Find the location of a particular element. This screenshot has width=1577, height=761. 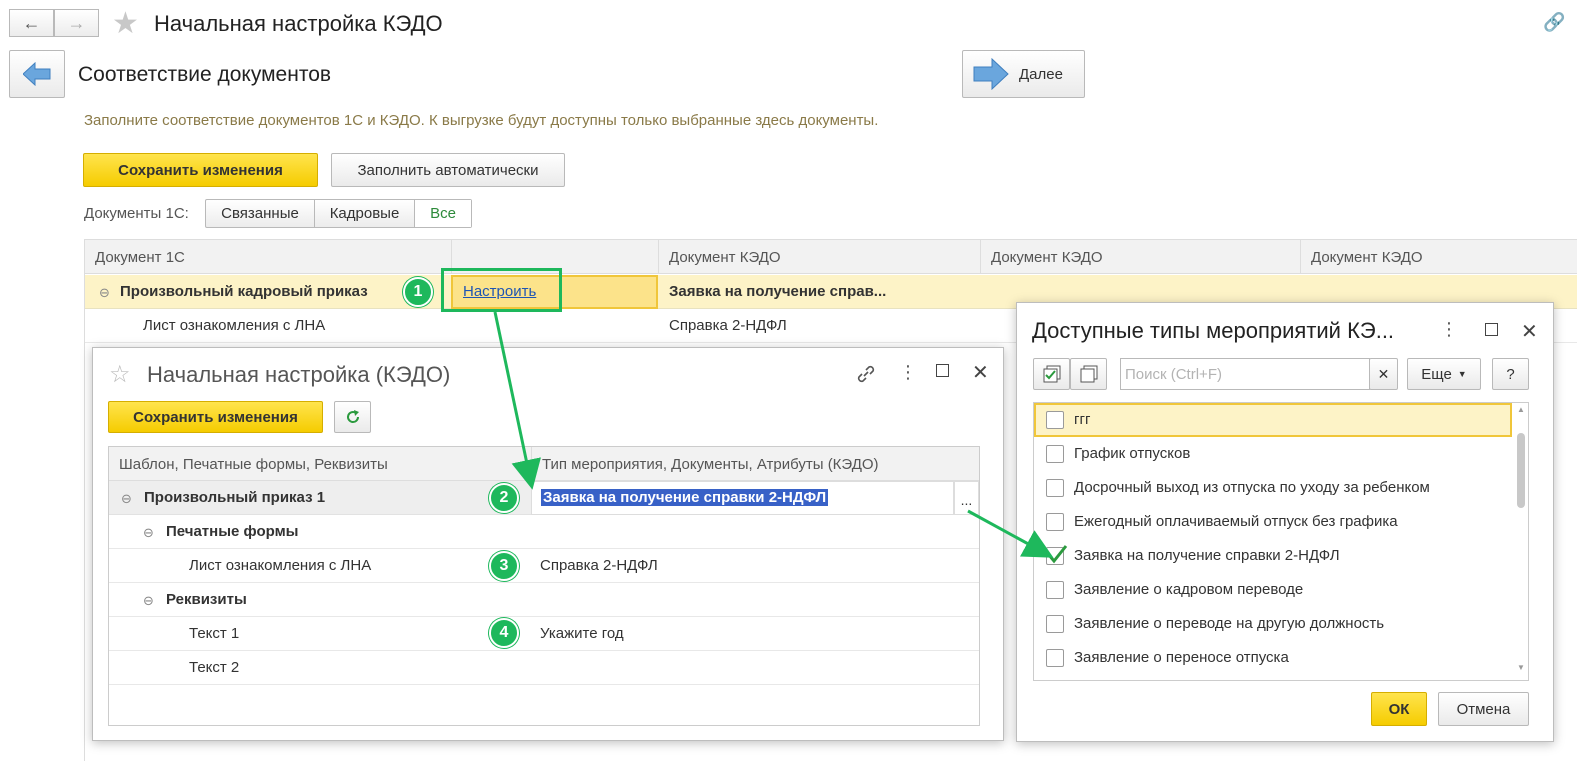

ok-button: ОК is located at coordinates (1399, 709).